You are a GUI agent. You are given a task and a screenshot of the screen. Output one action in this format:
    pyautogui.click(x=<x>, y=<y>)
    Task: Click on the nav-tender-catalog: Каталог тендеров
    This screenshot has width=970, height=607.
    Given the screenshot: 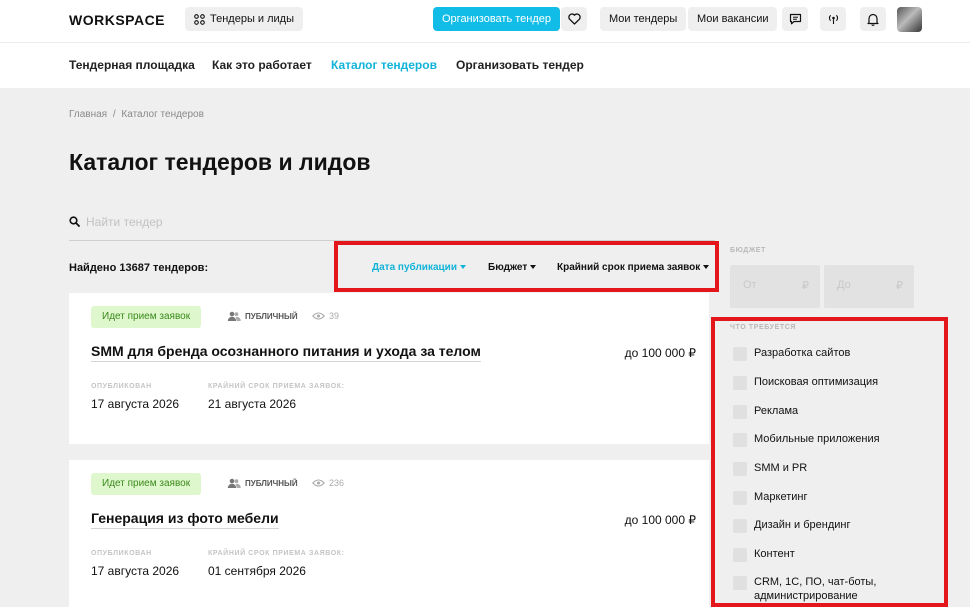 What is the action you would take?
    pyautogui.click(x=384, y=65)
    